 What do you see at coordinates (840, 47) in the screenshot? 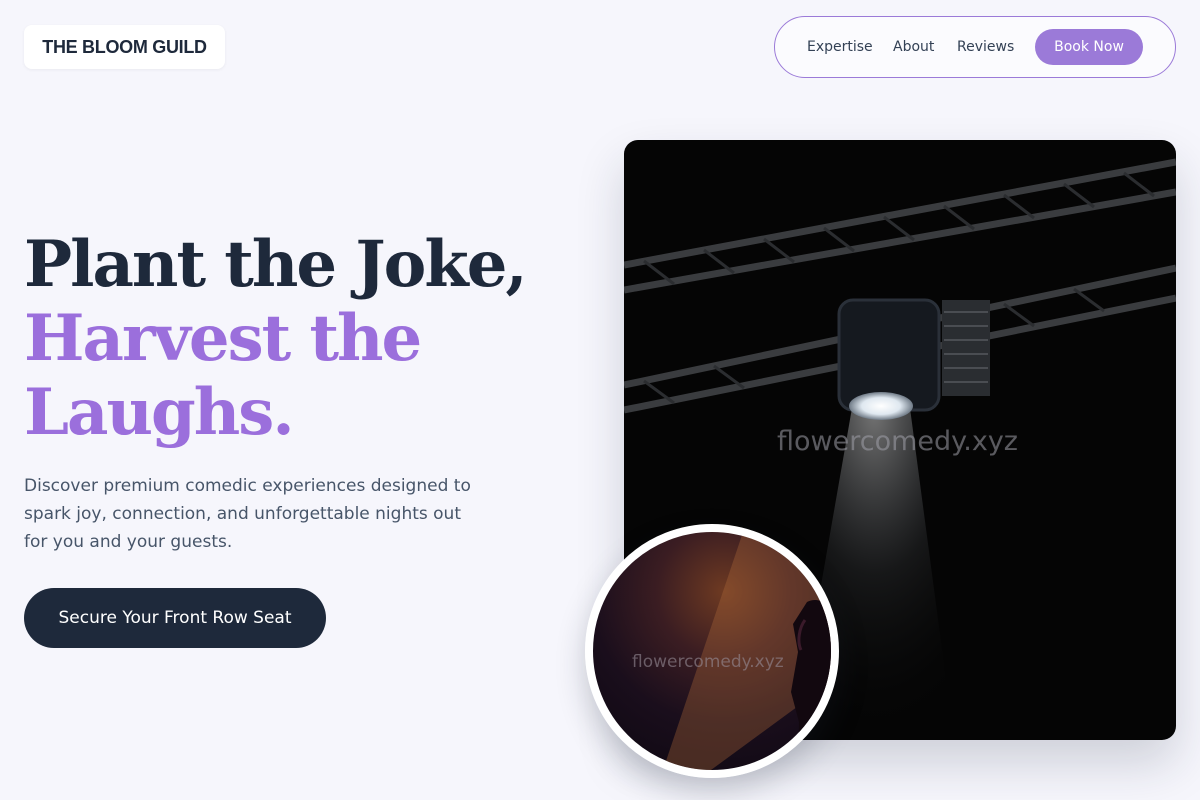
I see `nav-link-expertise: Expertise` at bounding box center [840, 47].